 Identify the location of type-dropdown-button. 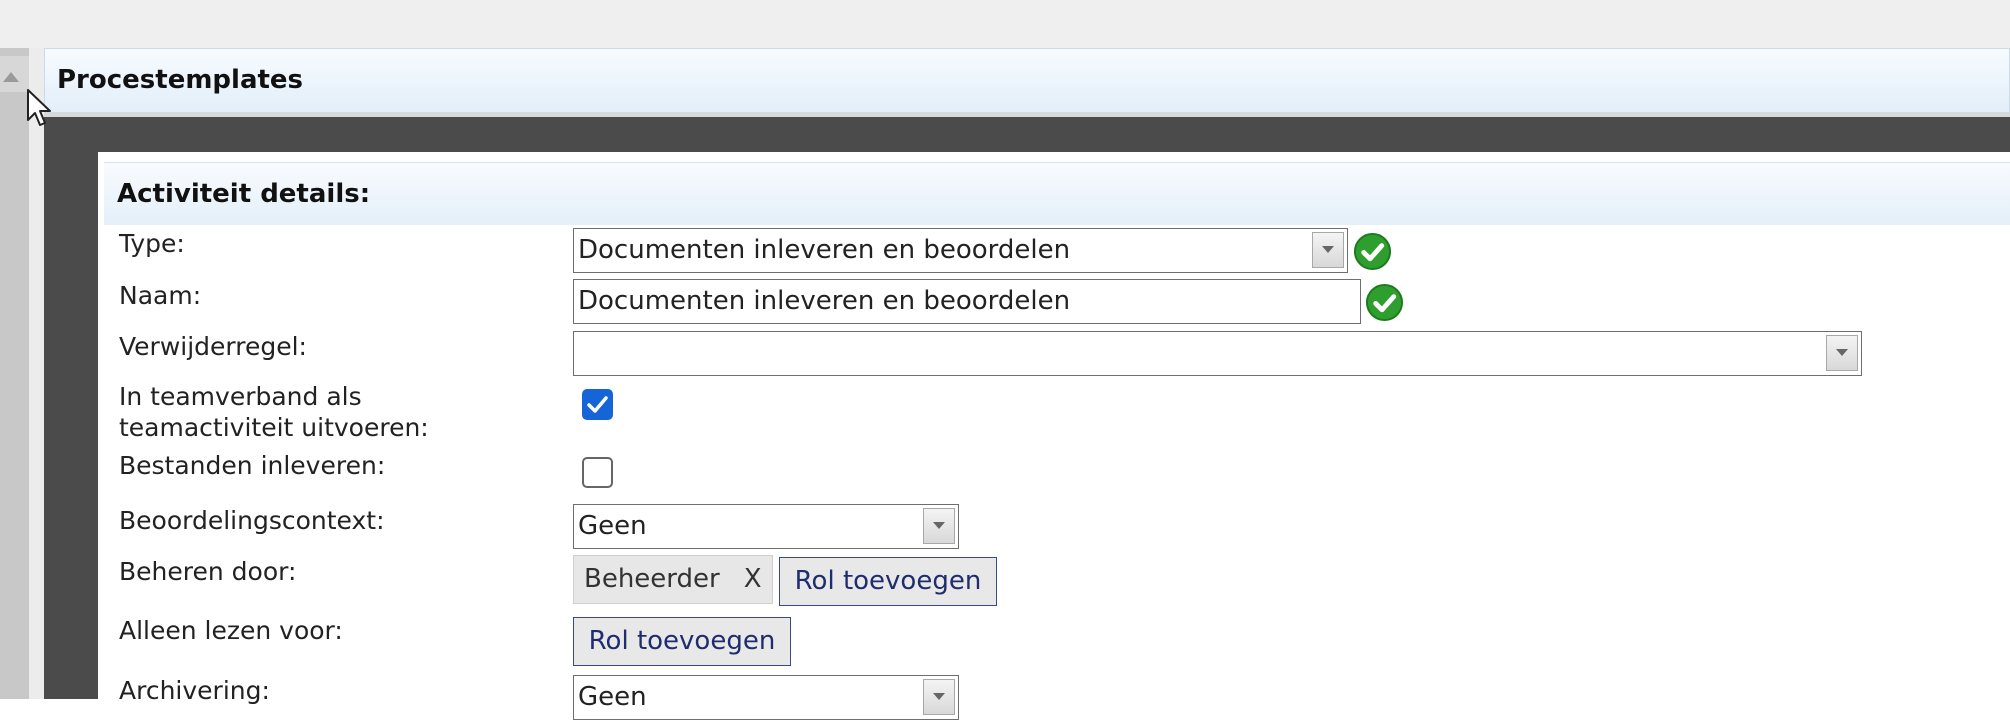
(1328, 250).